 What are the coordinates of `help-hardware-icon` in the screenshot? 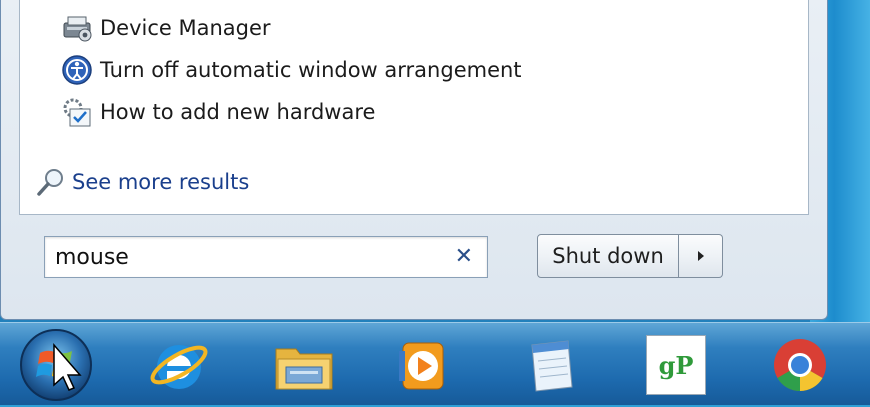 It's located at (77, 112).